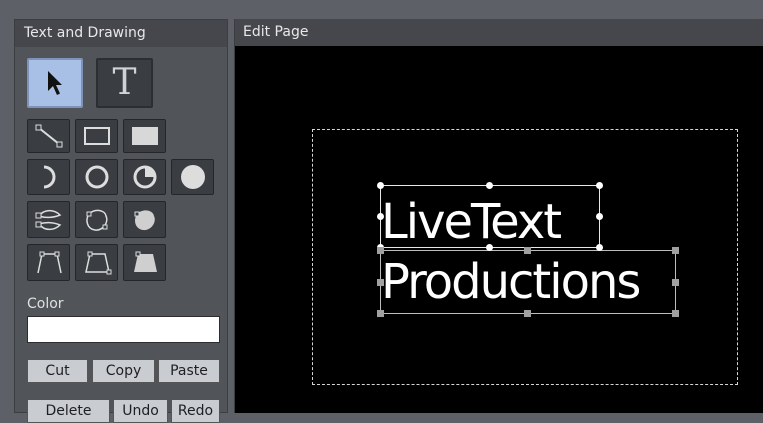  I want to click on blob-outline-icon, so click(96, 220).